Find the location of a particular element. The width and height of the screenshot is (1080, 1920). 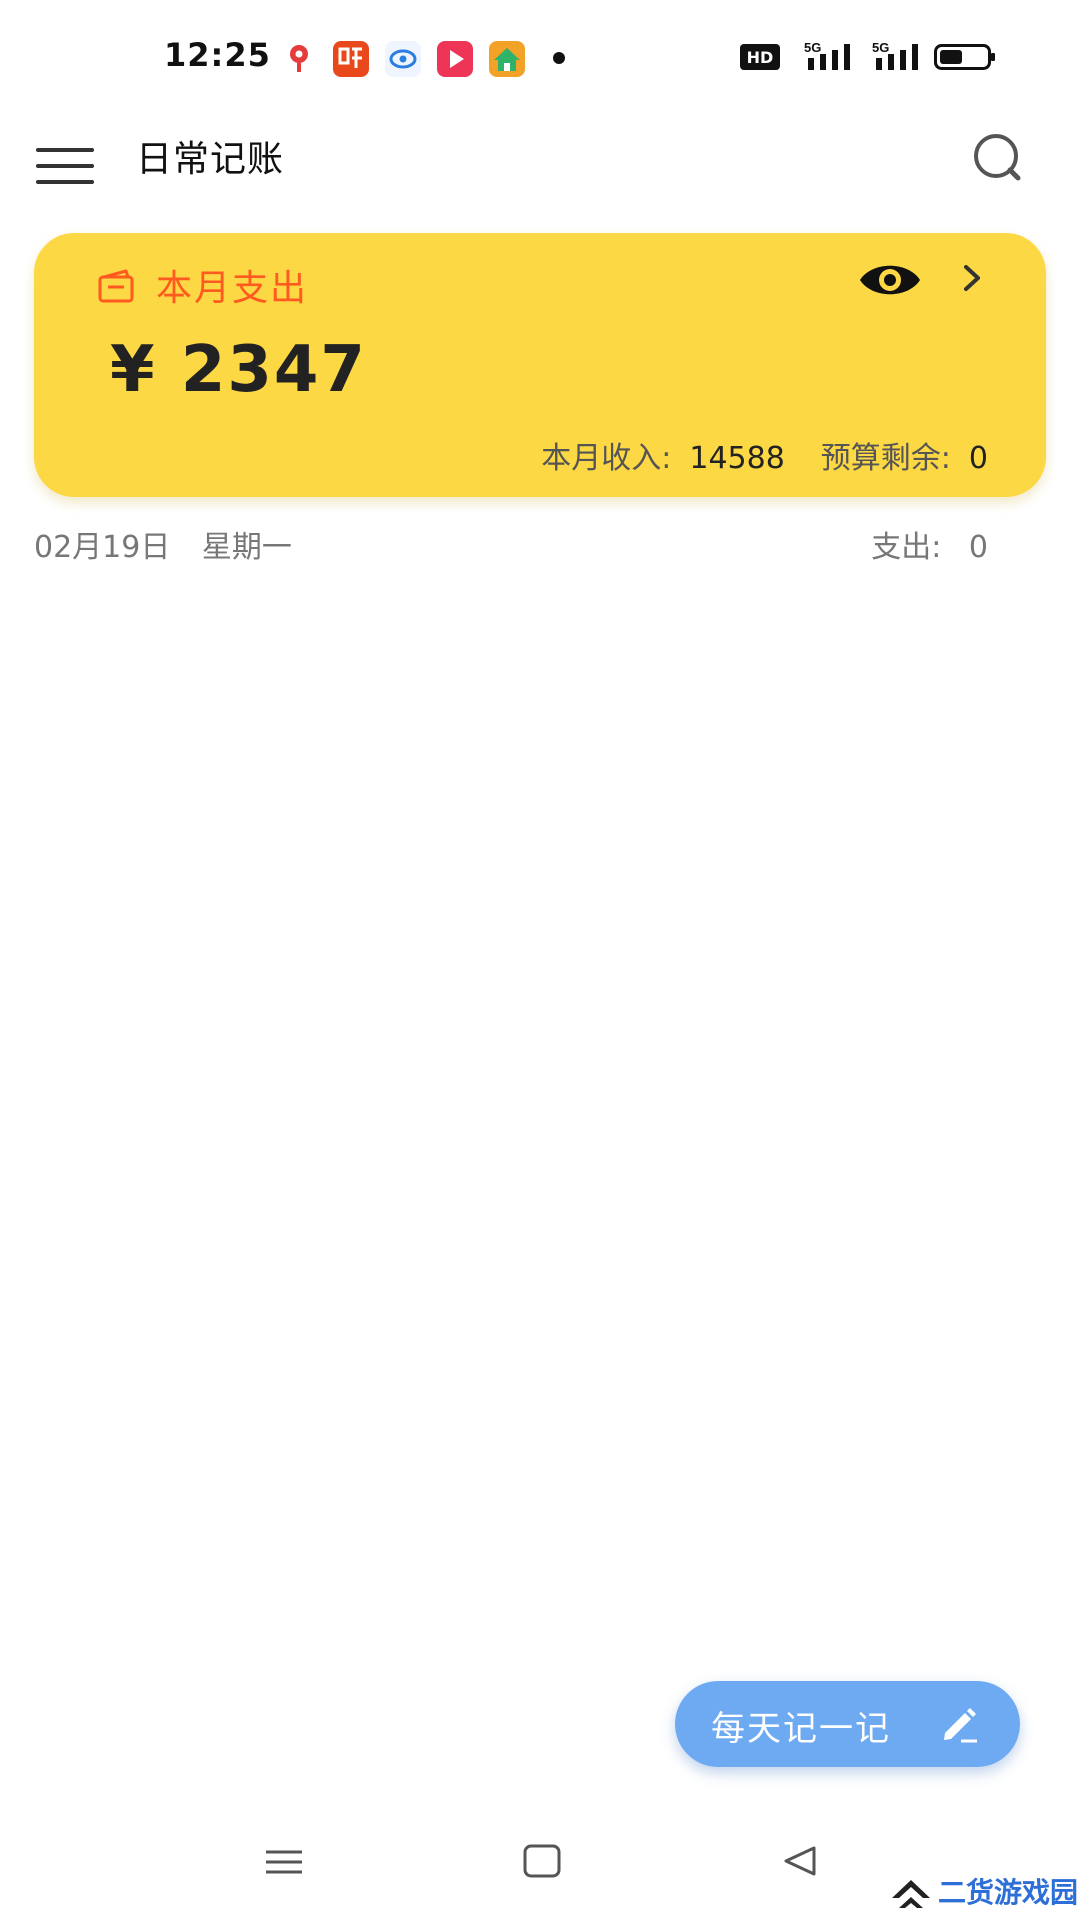

monthly-expense-amount: ¥ 2347 is located at coordinates (238, 370).